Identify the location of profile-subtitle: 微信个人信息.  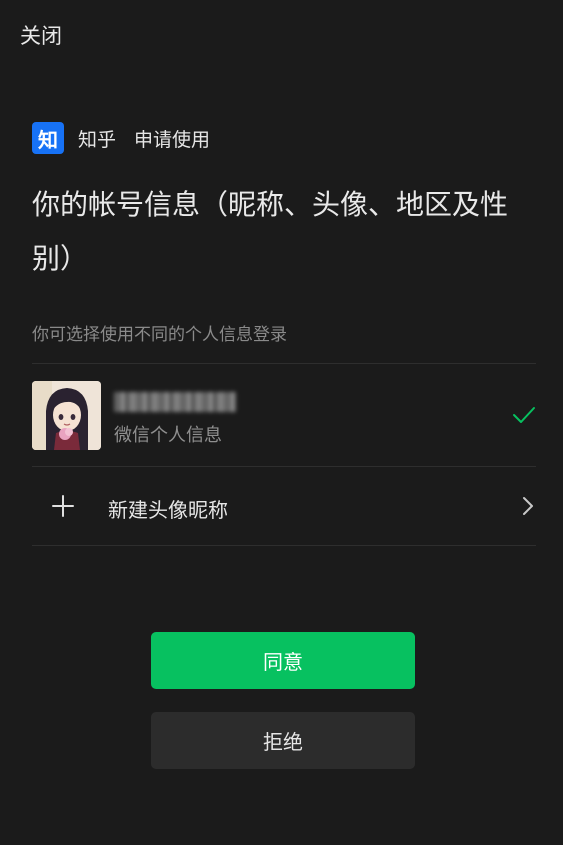
(168, 435).